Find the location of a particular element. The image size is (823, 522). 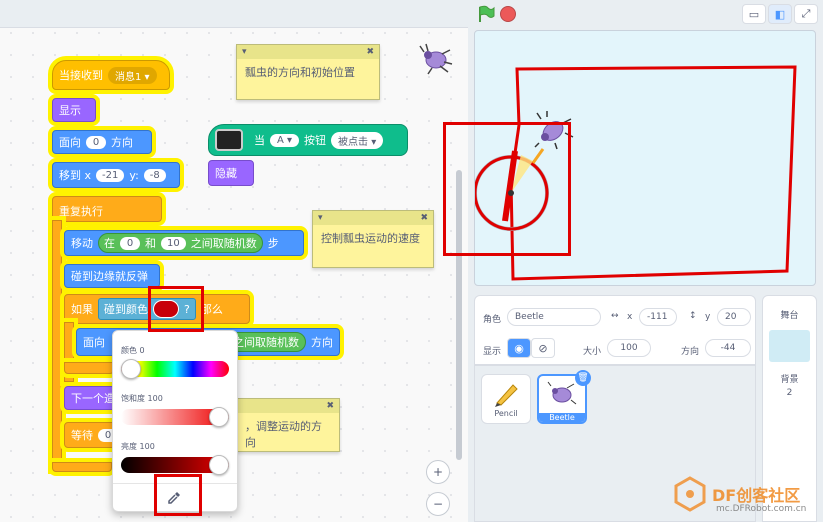

small-stage-icon: ▭ is located at coordinates (754, 14).